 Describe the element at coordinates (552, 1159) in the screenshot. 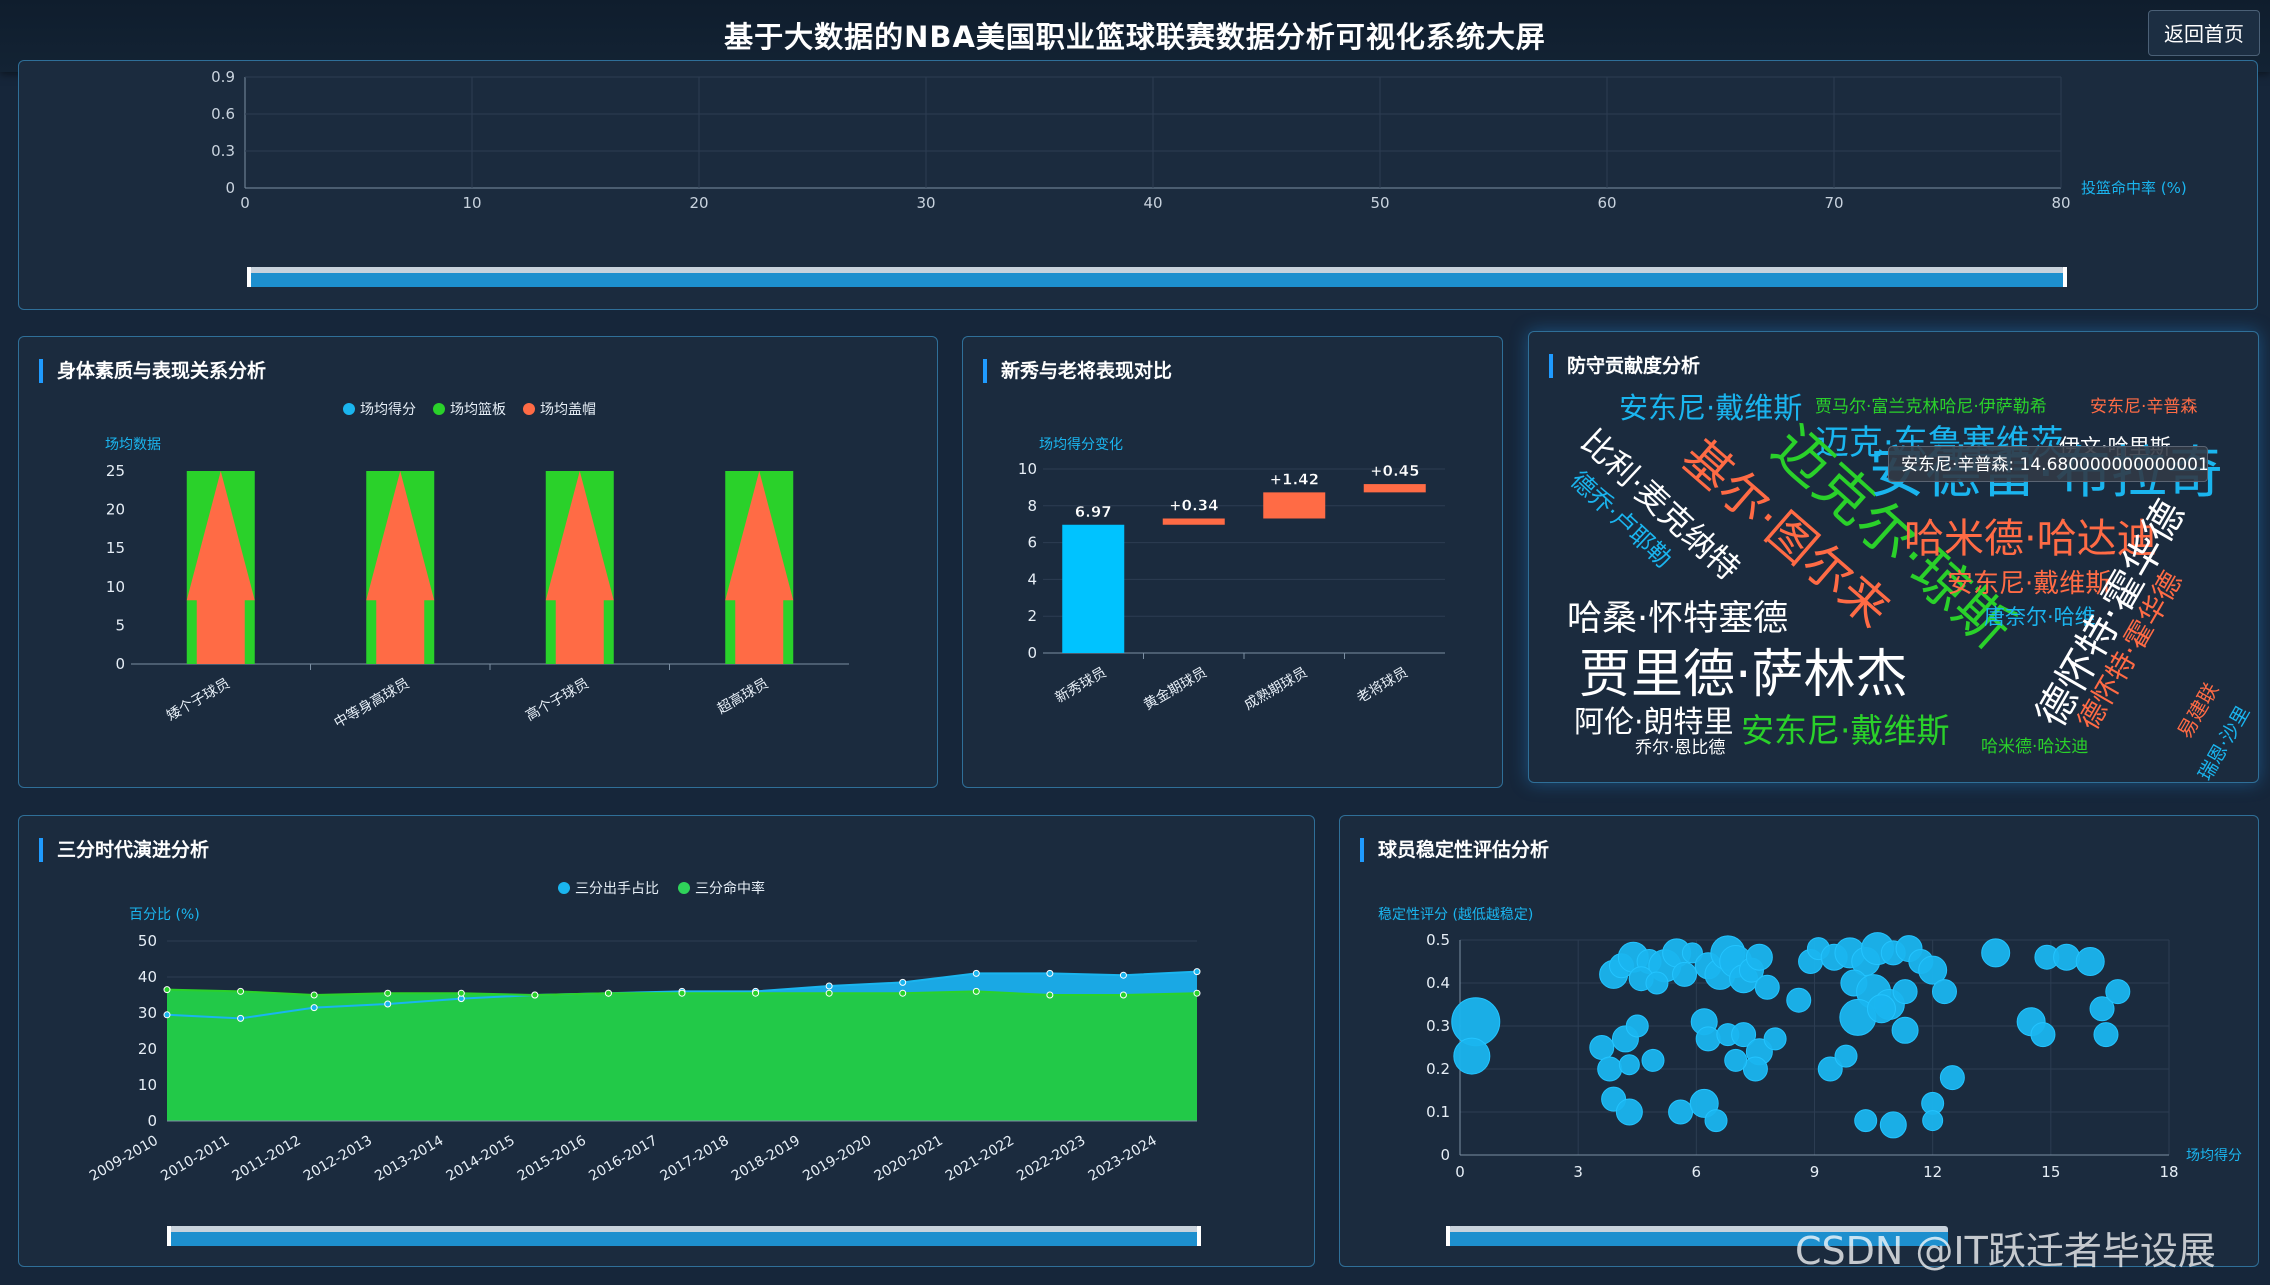

I see `x-tick-label: 2015-2016` at that location.